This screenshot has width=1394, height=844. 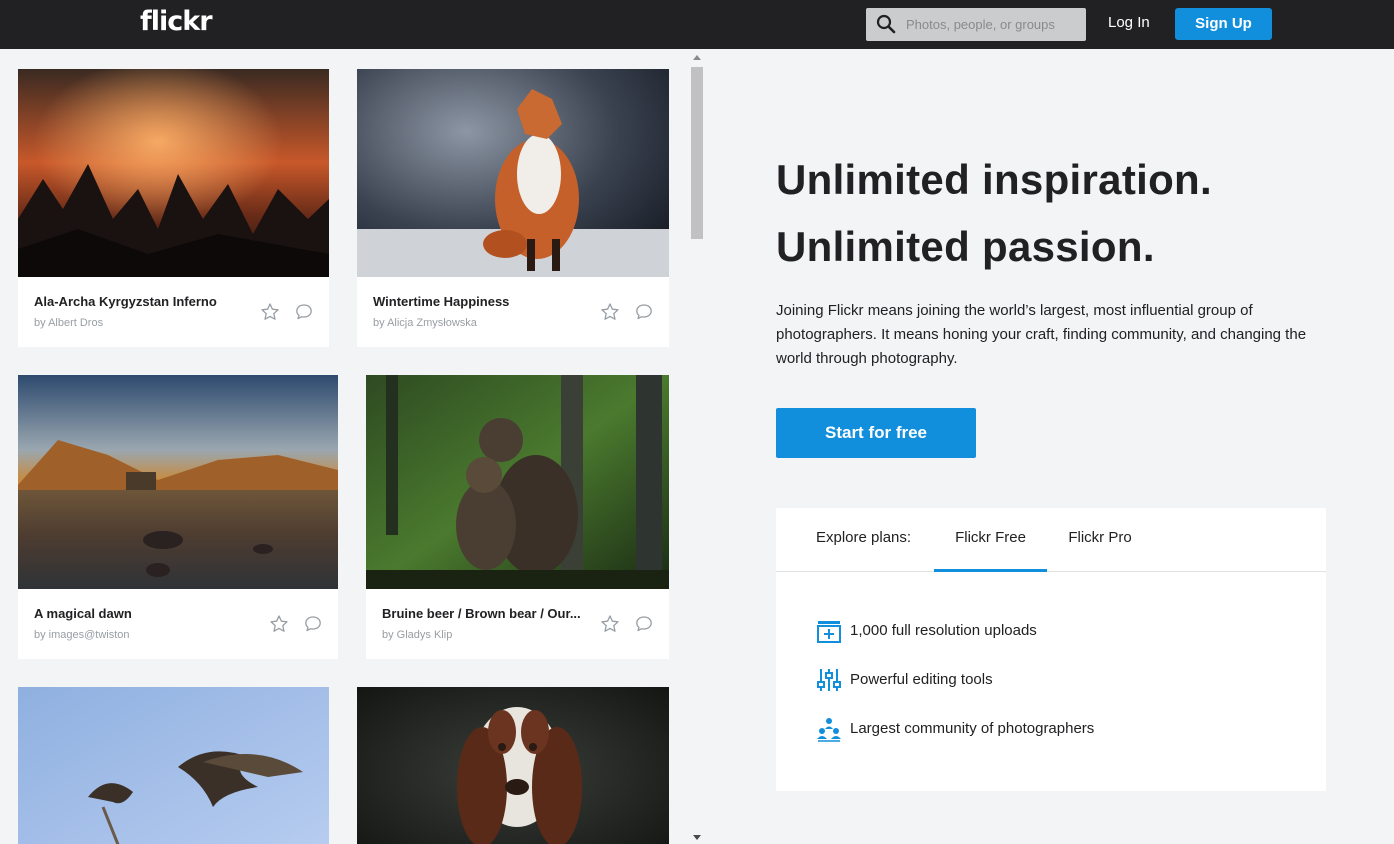 What do you see at coordinates (1223, 24) in the screenshot?
I see `signup-button: Sign Up` at bounding box center [1223, 24].